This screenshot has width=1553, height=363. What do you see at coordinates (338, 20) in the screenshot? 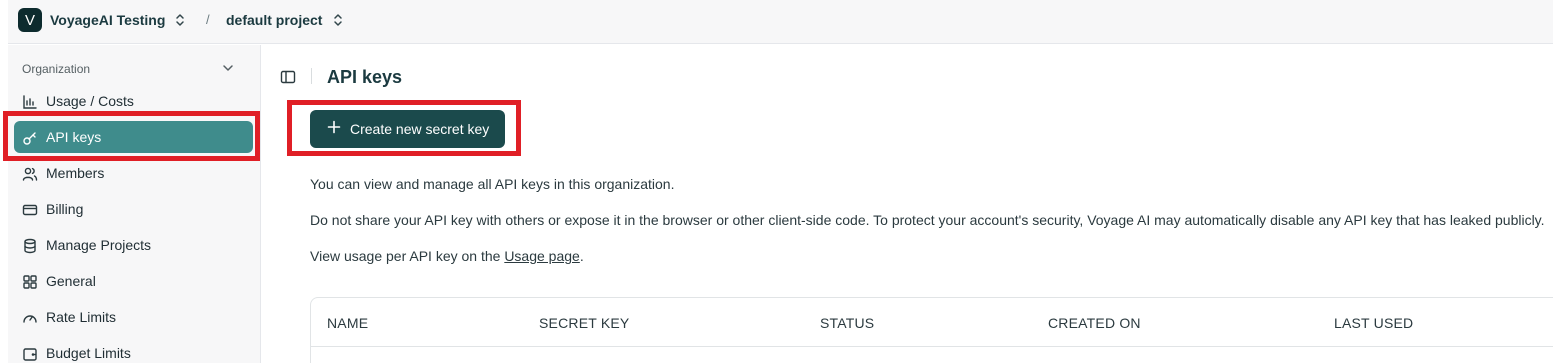
I see `project-switcher-chevron-icon` at bounding box center [338, 20].